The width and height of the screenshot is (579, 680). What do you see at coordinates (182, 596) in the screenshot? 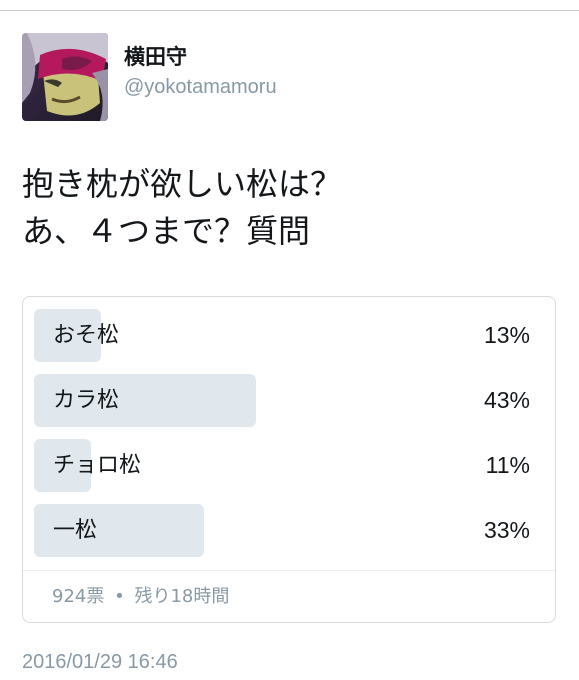
I see `poll-time-remaining: 残り18時間` at bounding box center [182, 596].